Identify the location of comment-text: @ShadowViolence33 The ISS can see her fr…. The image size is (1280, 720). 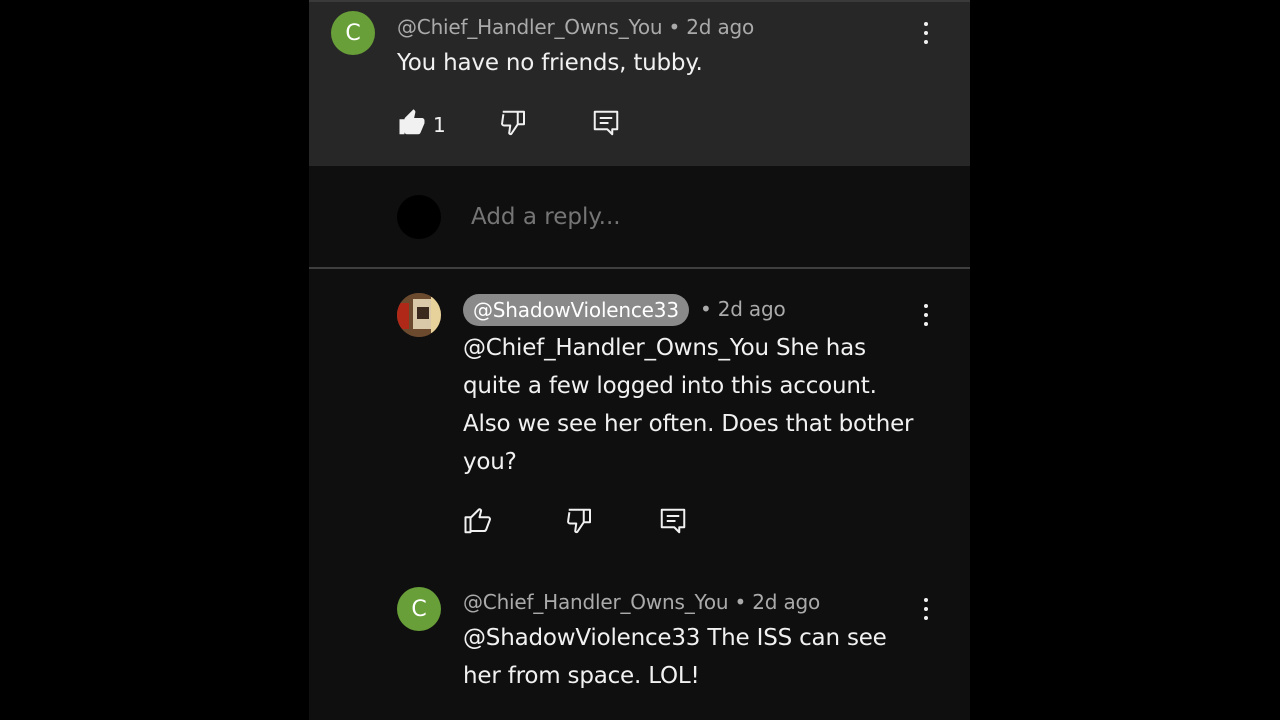
(675, 657).